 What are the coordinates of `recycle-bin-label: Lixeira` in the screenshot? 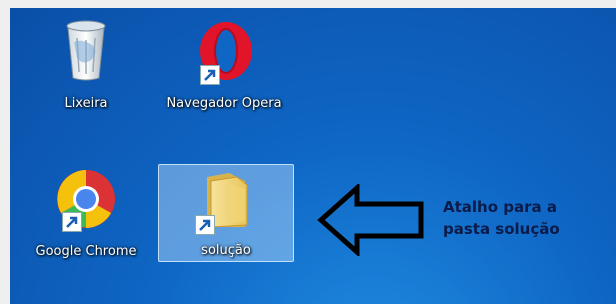 It's located at (86, 103).